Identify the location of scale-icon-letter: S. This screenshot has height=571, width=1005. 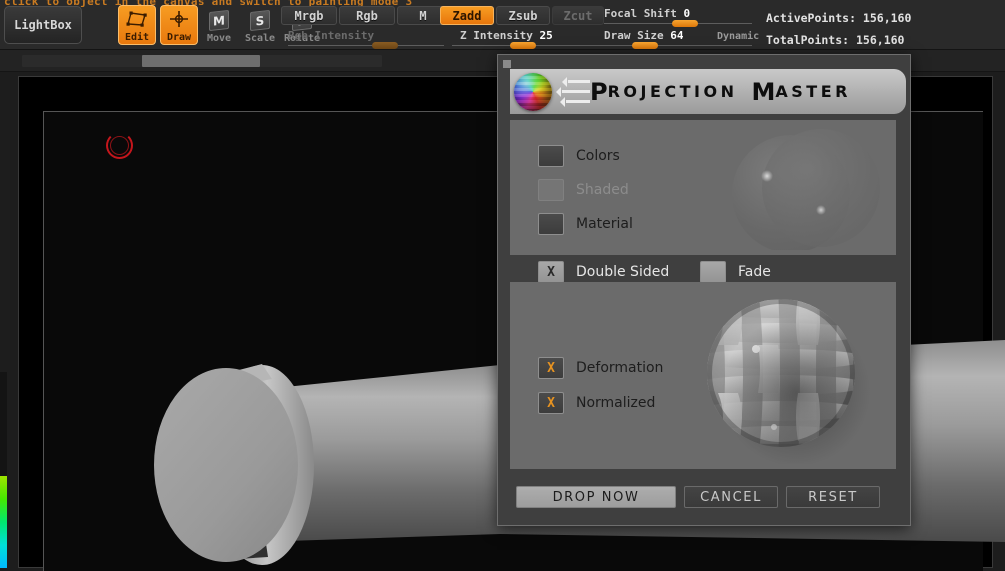
(260, 20).